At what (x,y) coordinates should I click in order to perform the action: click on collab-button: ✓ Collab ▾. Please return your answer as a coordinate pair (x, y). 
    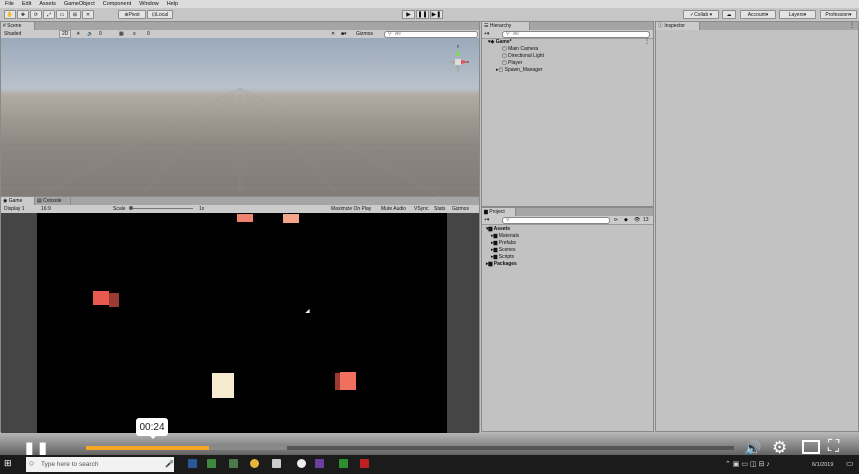
    Looking at the image, I should click on (701, 14).